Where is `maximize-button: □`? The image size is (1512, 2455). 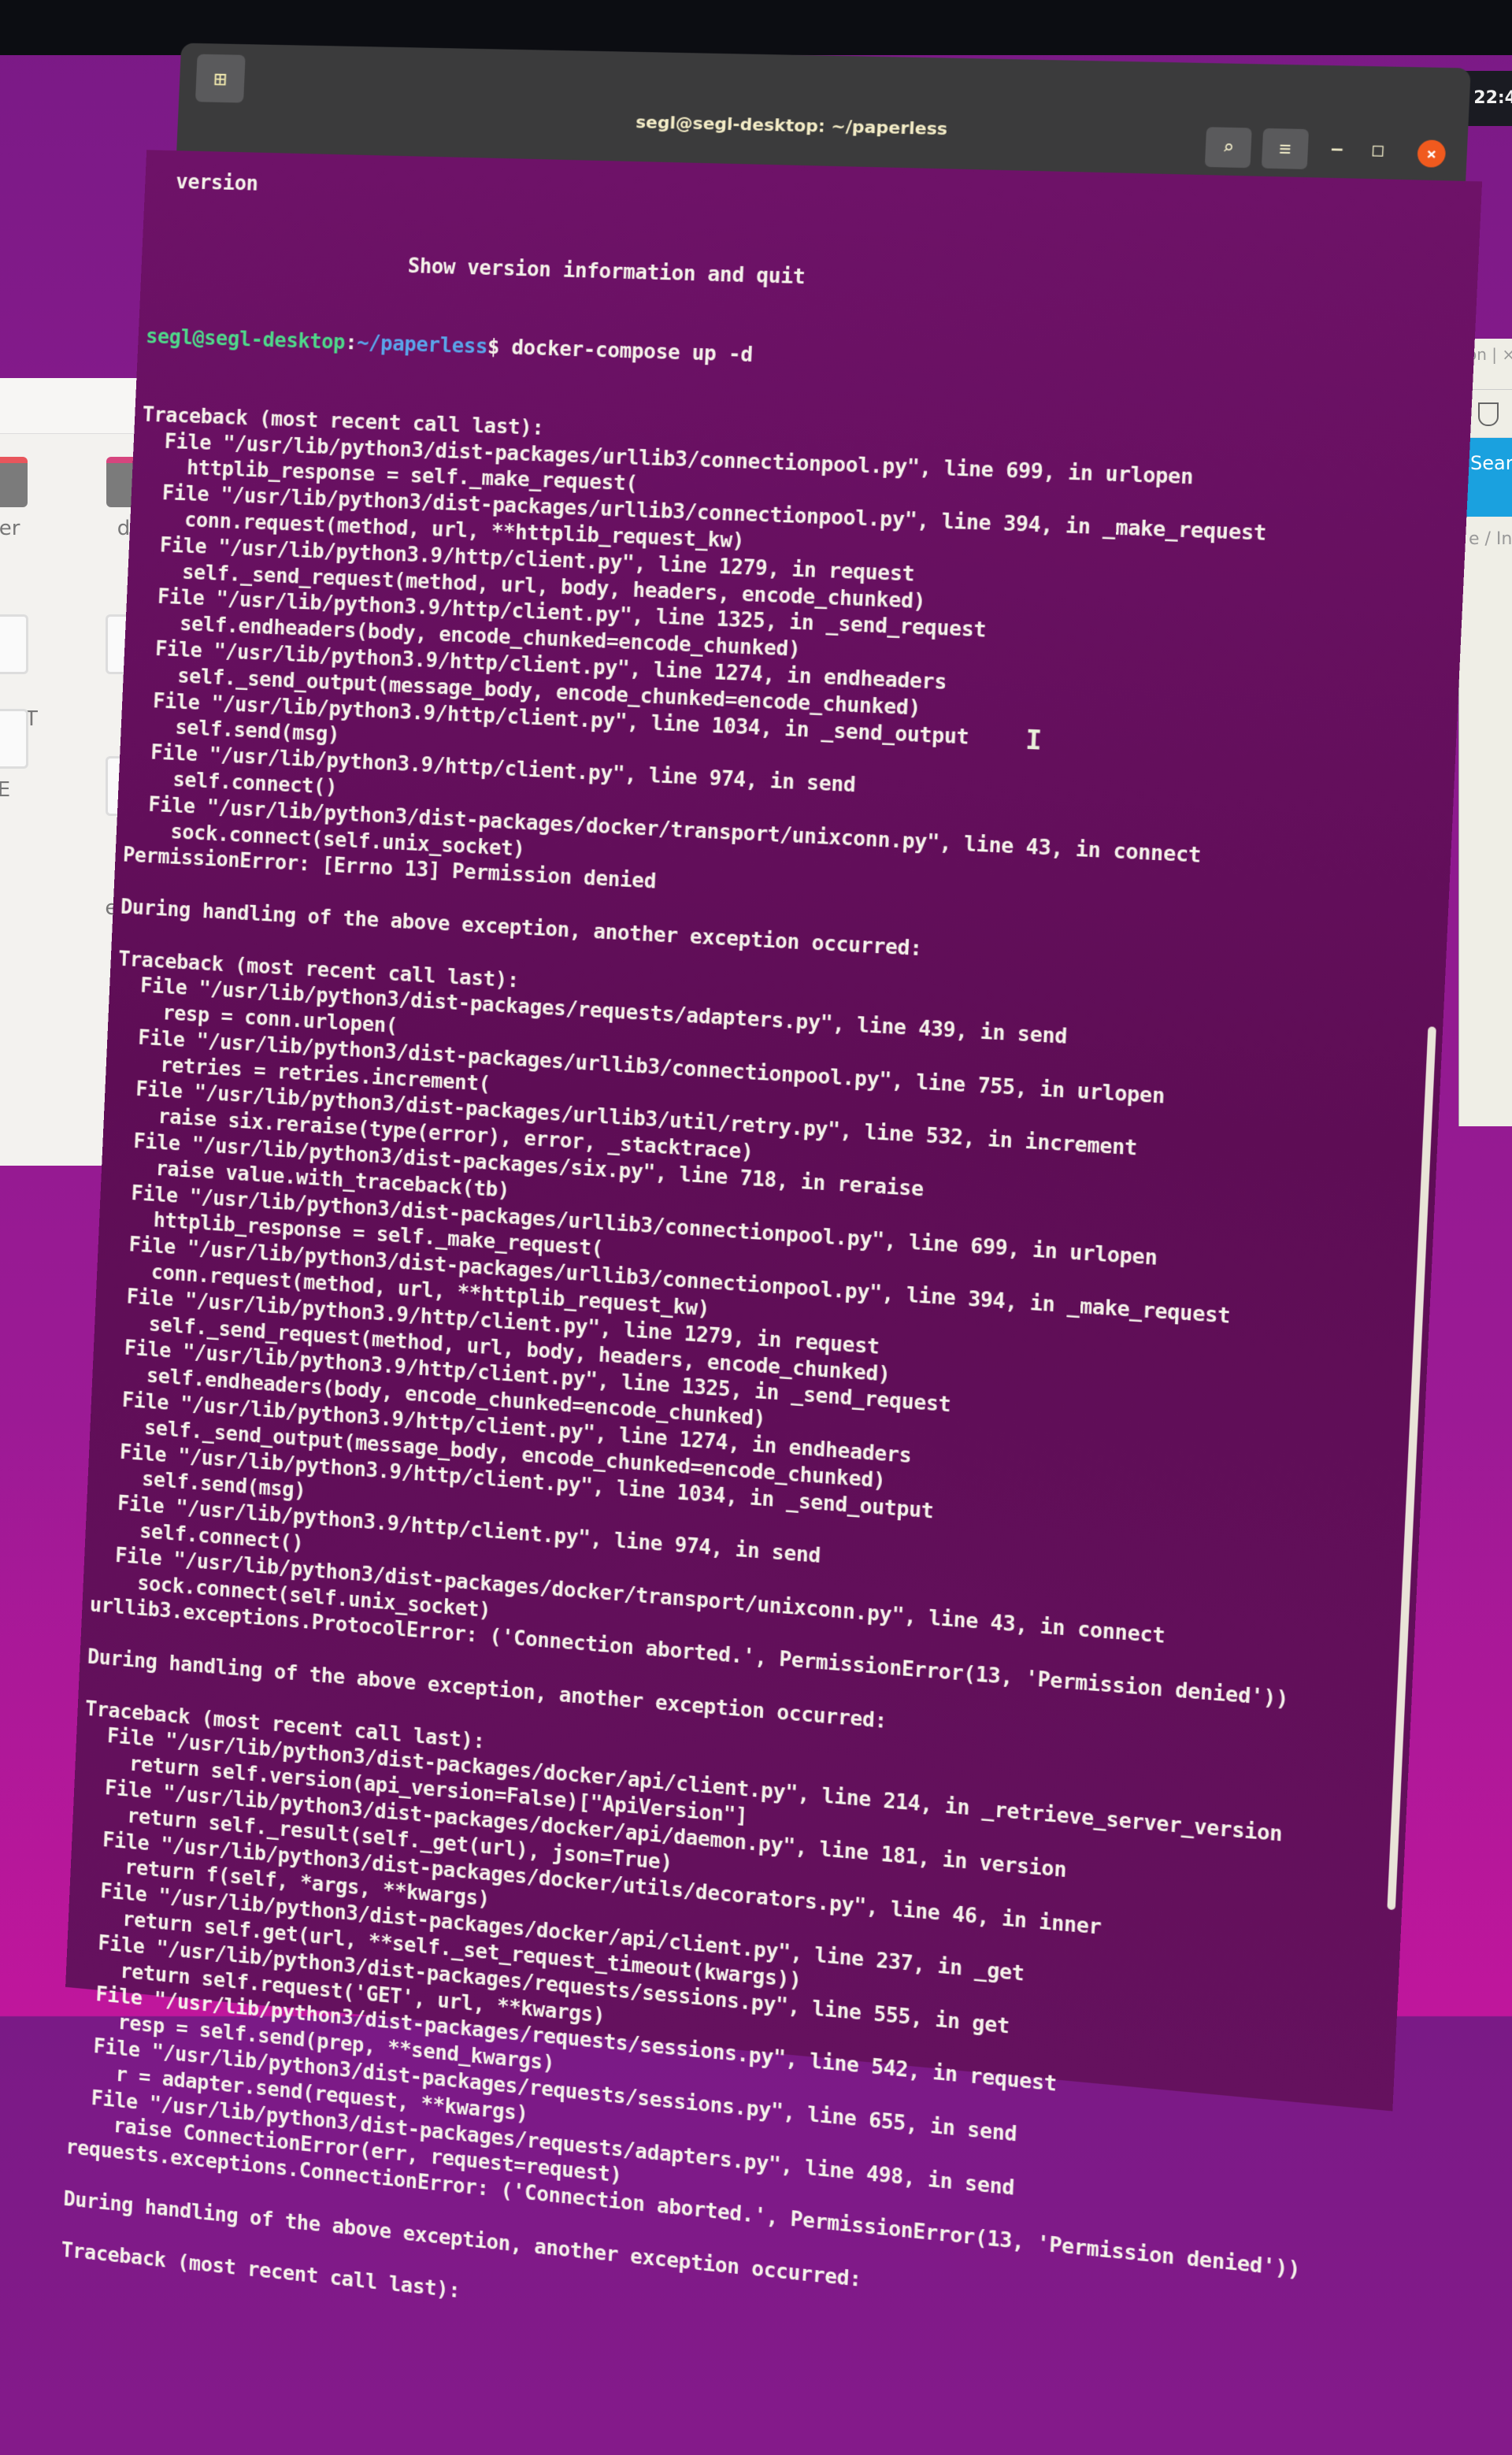
maximize-button: □ is located at coordinates (1378, 151).